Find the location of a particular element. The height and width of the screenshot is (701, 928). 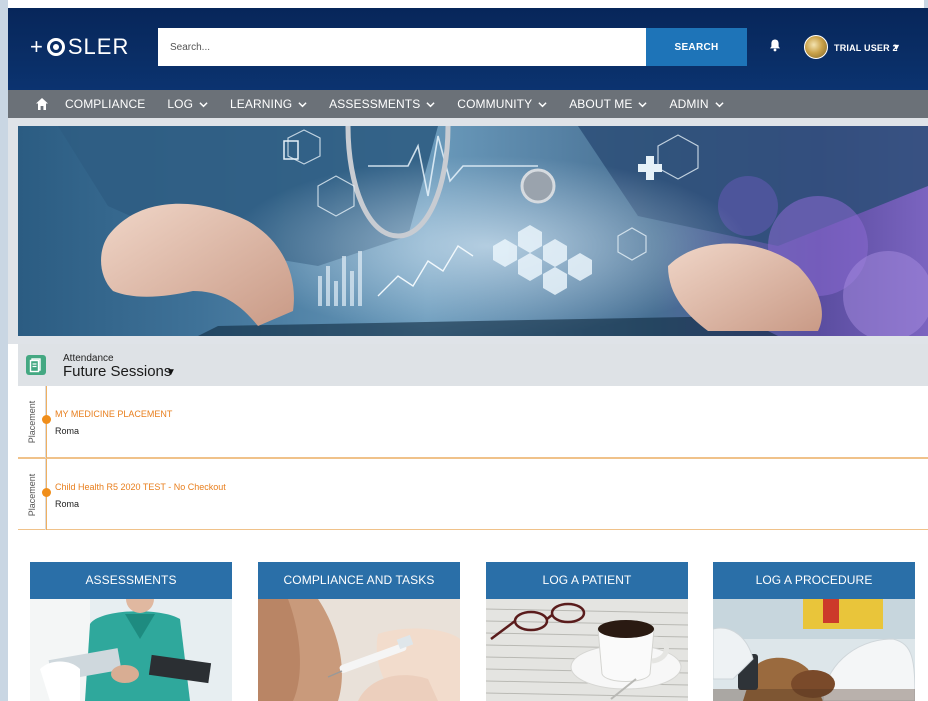

logo-ring-icon is located at coordinates (55, 47).